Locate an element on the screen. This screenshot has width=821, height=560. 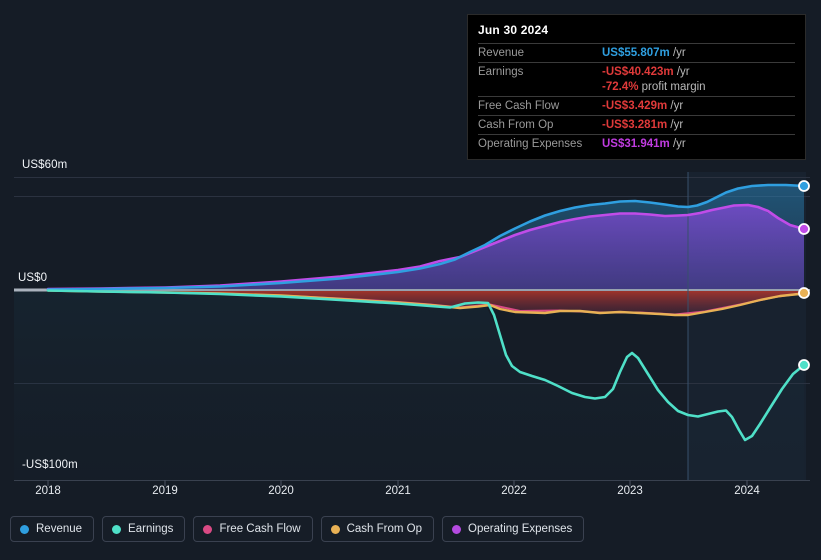
tooltip-label-cash-from-op: Cash From Op is located at coordinates (540, 125).